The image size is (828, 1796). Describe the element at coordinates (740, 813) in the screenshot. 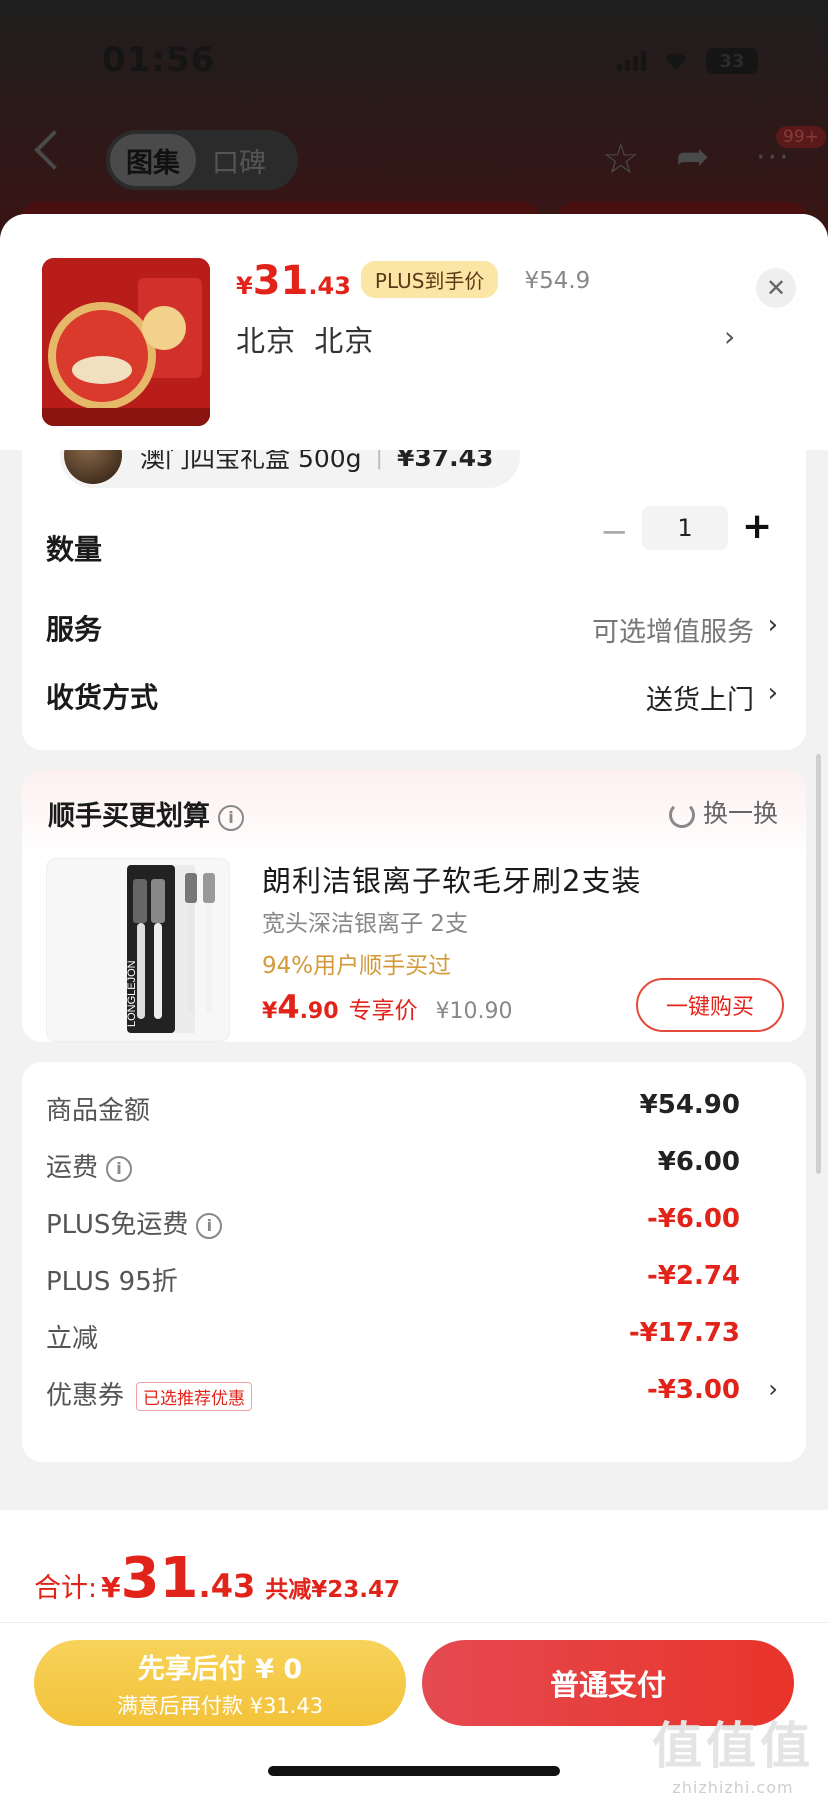

I see `refresh-label: 换一换` at that location.